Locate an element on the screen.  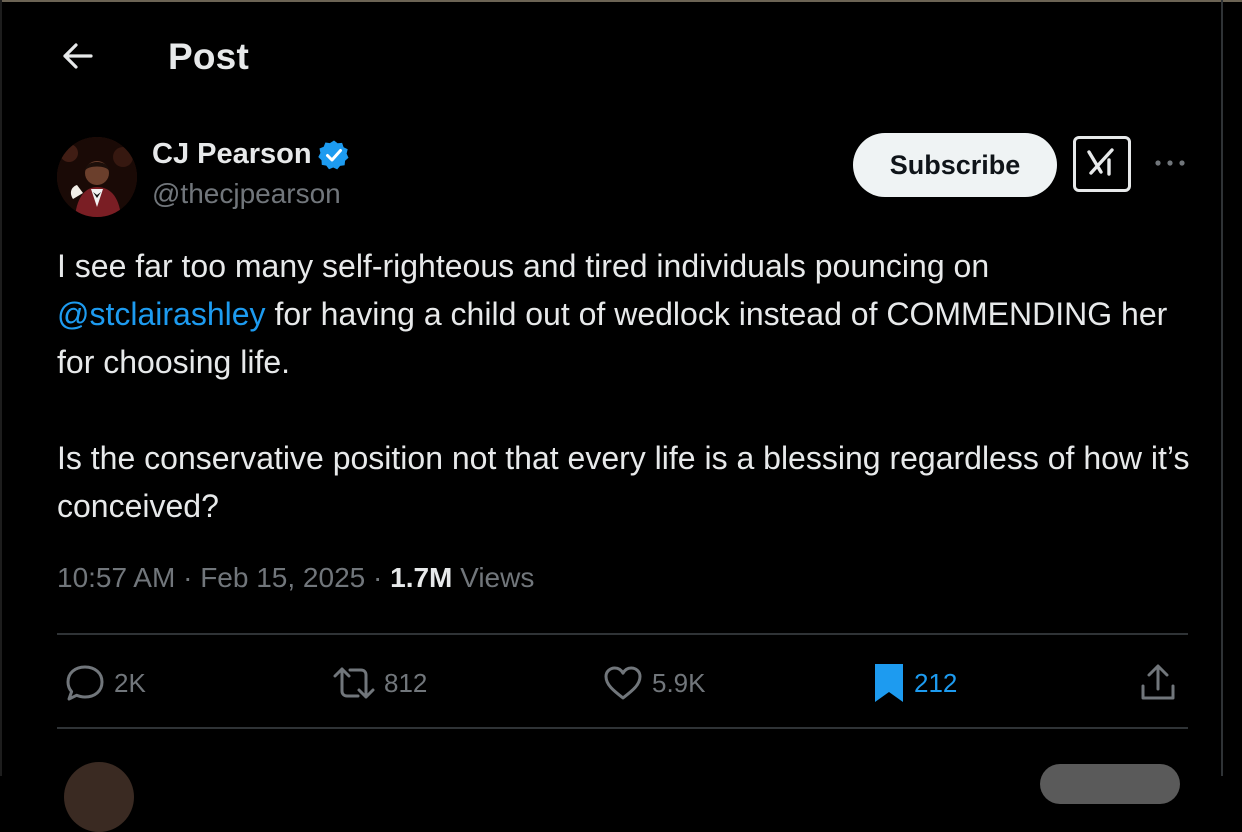
arrow-left-icon is located at coordinates (78, 58).